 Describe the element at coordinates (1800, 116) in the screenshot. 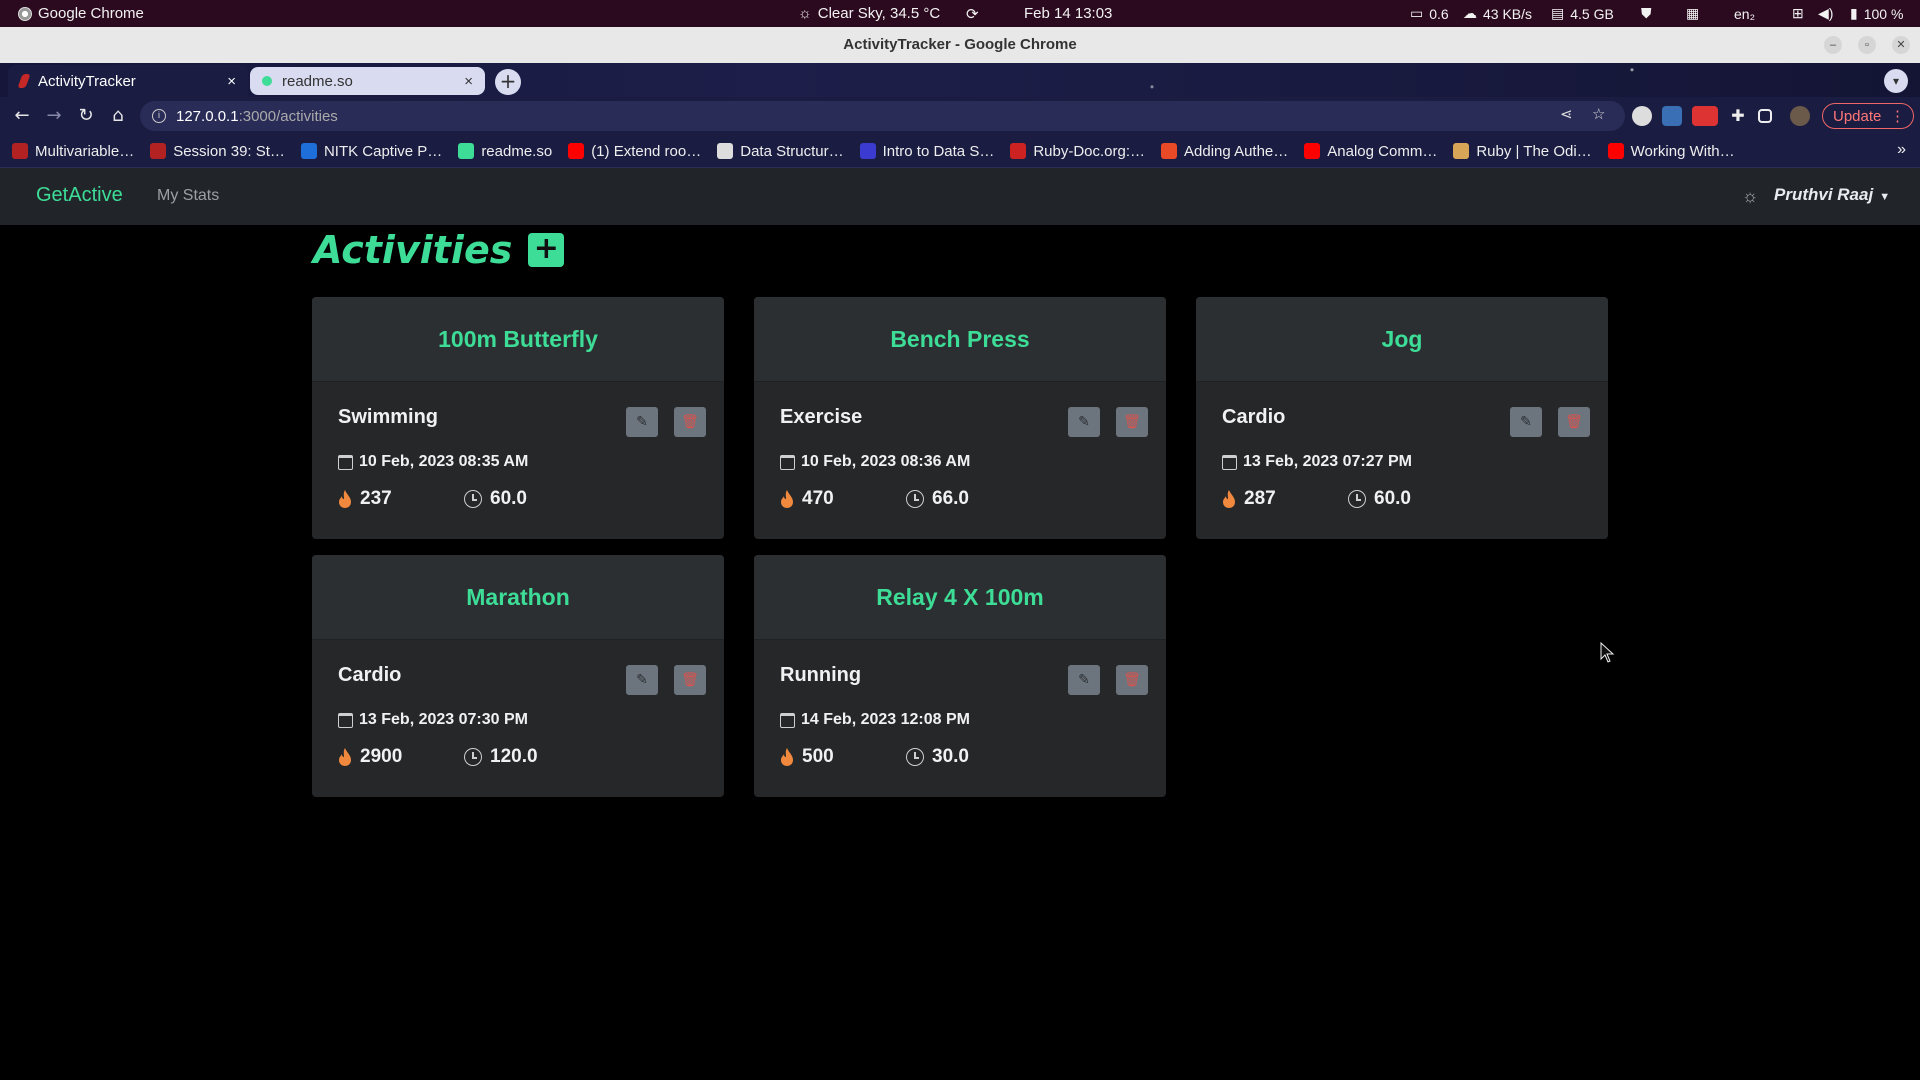

I see `profile-avatar` at that location.